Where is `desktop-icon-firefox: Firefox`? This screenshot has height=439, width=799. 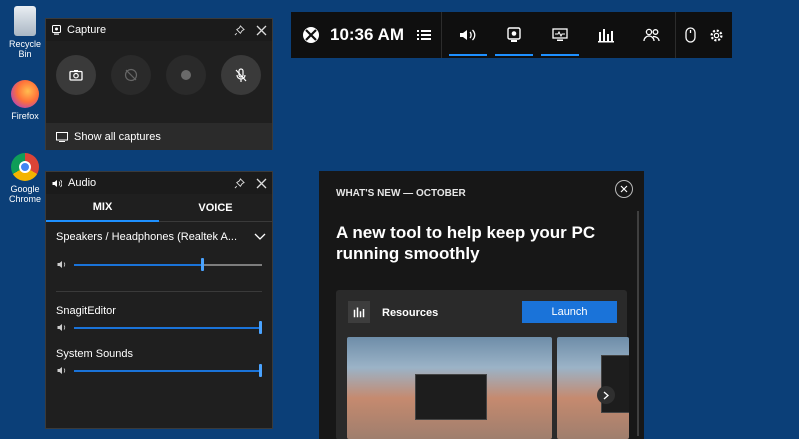
desktop-icon-firefox: Firefox is located at coordinates (25, 100).